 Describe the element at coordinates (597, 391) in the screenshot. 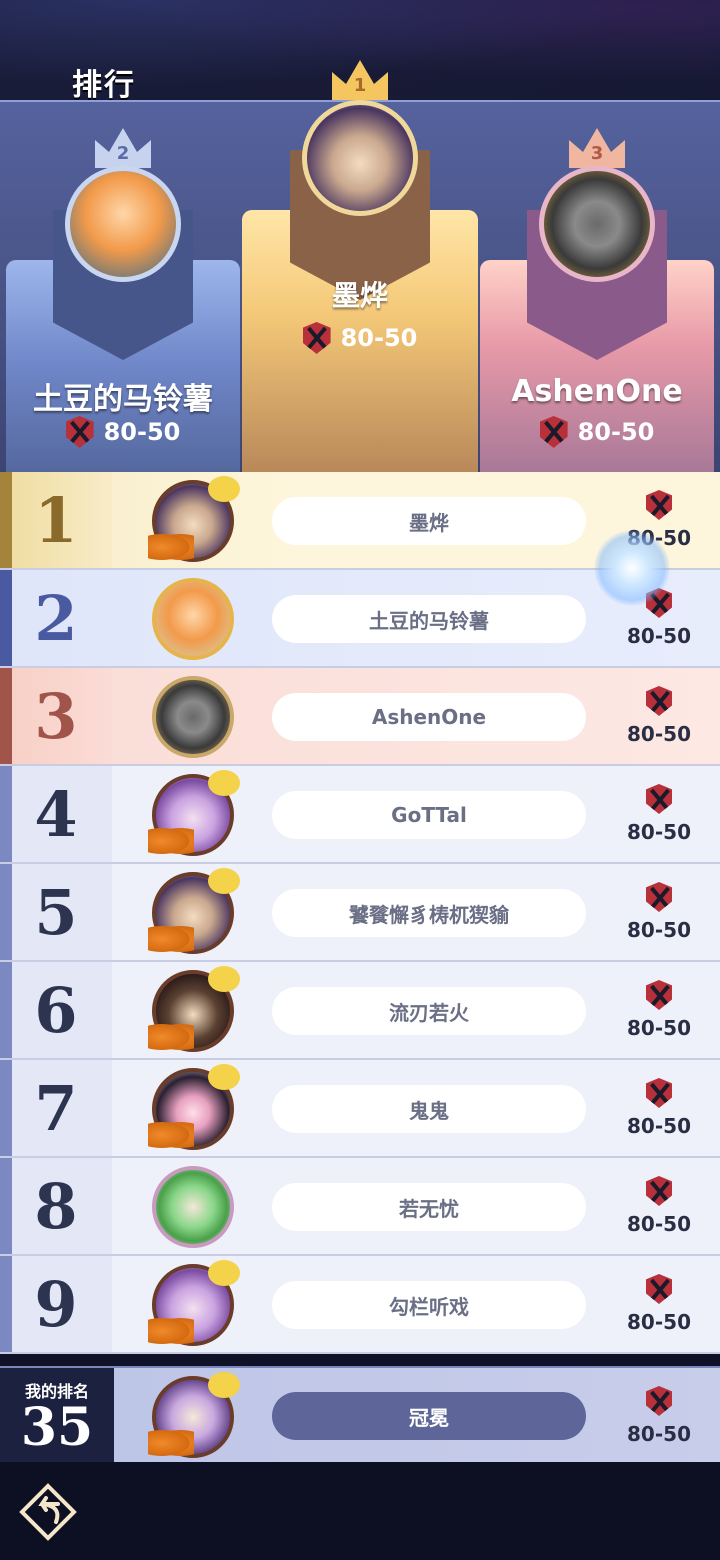

I see `podium-name: AshenOne` at that location.